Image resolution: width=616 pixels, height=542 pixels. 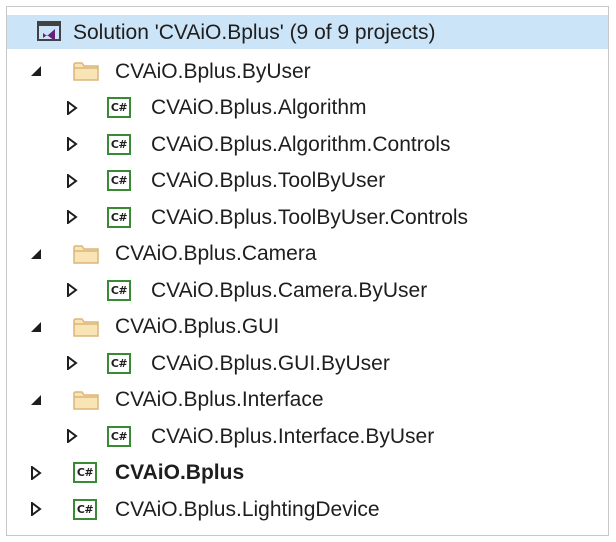 I want to click on tree-folder-byuser: CVAiO.Bplus.ByUser, so click(x=307, y=71).